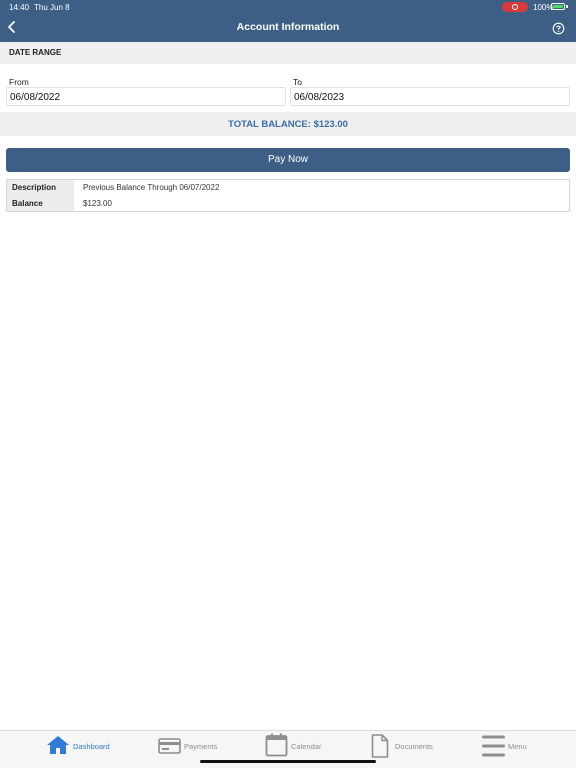 The width and height of the screenshot is (576, 768). Describe the element at coordinates (288, 160) in the screenshot. I see `pay-now-button: Pay Now` at that location.